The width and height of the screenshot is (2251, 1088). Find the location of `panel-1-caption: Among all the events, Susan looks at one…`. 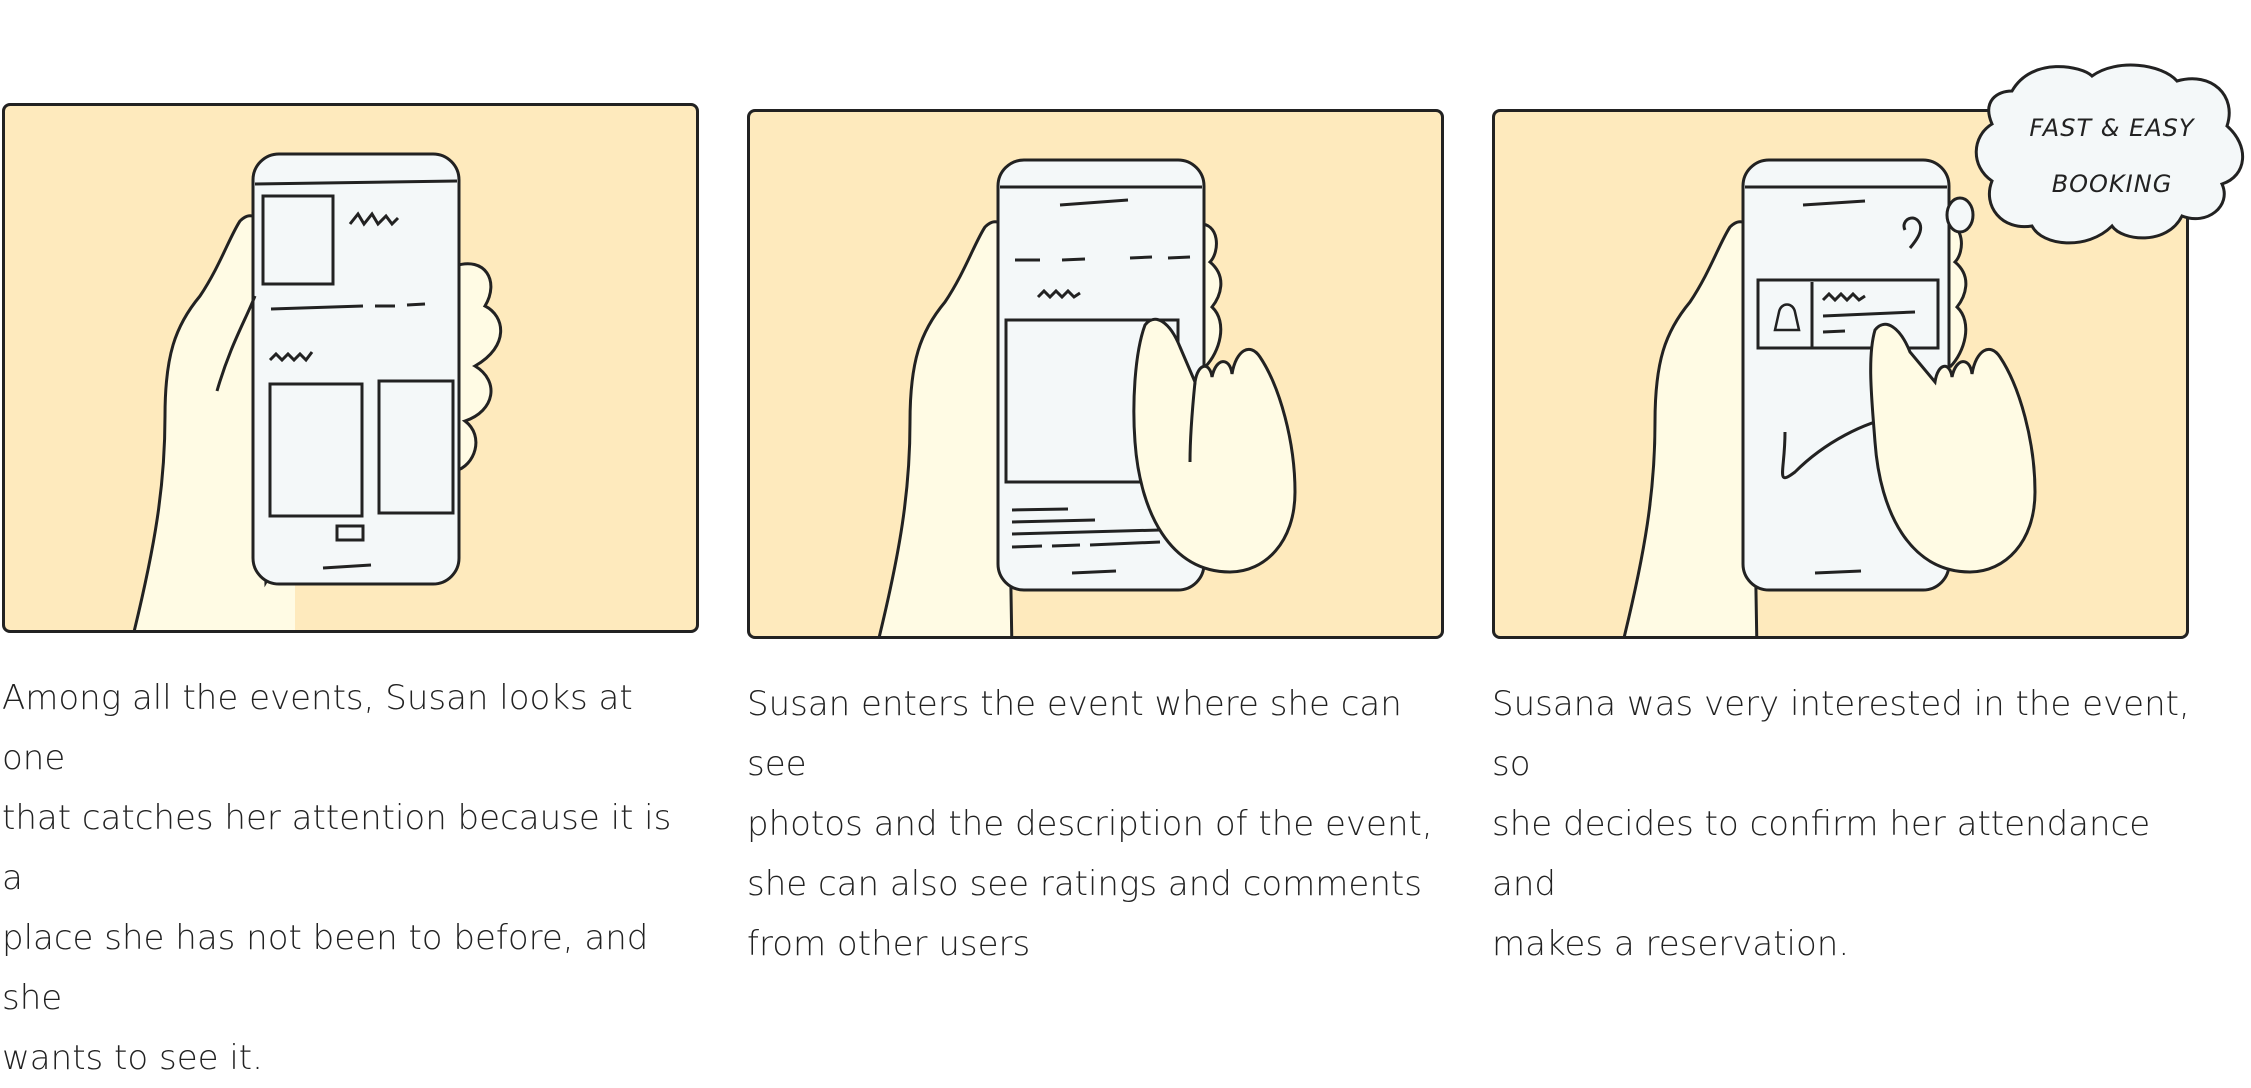

panel-1-caption: Among all the events, Susan looks at one… is located at coordinates (337, 878).